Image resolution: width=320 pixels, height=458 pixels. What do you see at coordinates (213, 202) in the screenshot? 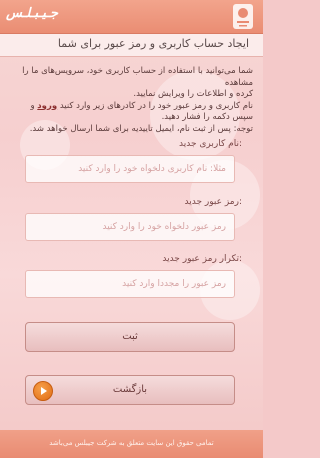
I see `password-label: رمز عبور جدید:` at bounding box center [213, 202].